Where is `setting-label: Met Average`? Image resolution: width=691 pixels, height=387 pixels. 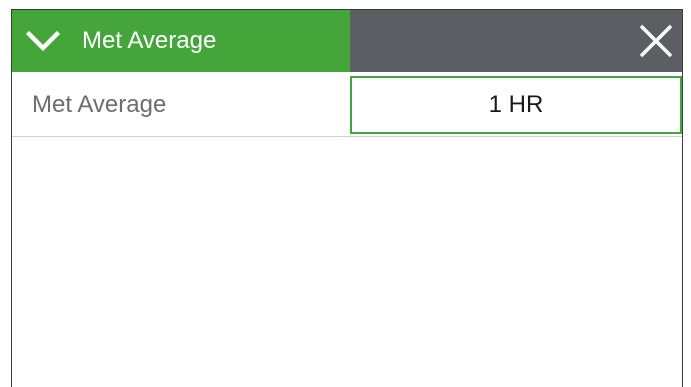
setting-label: Met Average is located at coordinates (99, 104).